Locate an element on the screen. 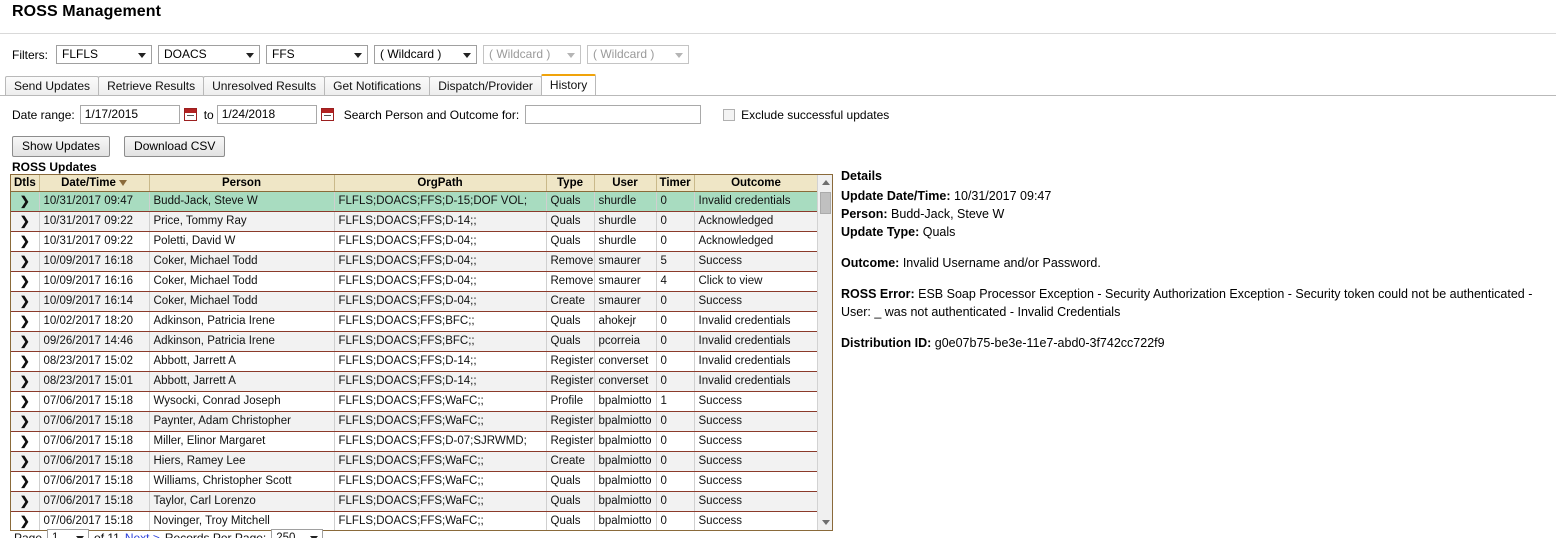 Image resolution: width=1556 pixels, height=538 pixels. column-header-orgpath: OrgPath is located at coordinates (440, 183).